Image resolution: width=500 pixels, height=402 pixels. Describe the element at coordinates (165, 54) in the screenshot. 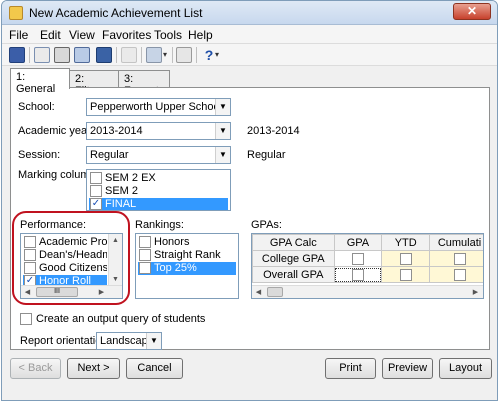

I see `options-dropdown-icon: ▾` at that location.